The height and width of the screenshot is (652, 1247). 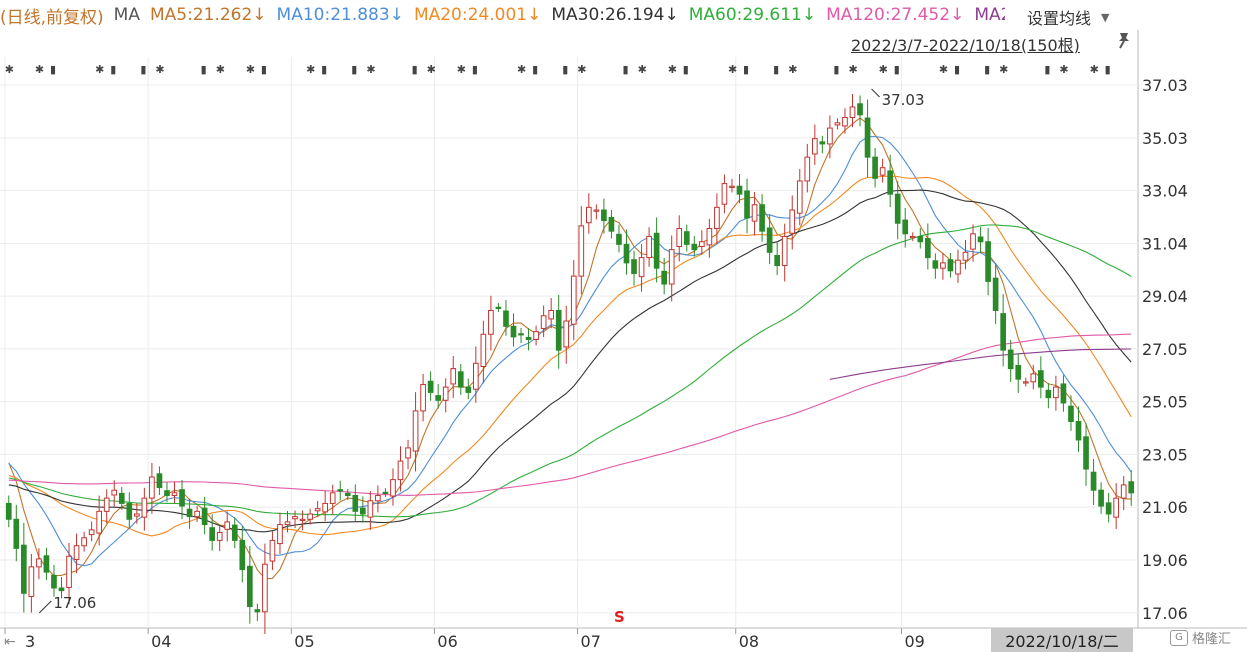 I want to click on low-label: 17.06, so click(x=74, y=603).